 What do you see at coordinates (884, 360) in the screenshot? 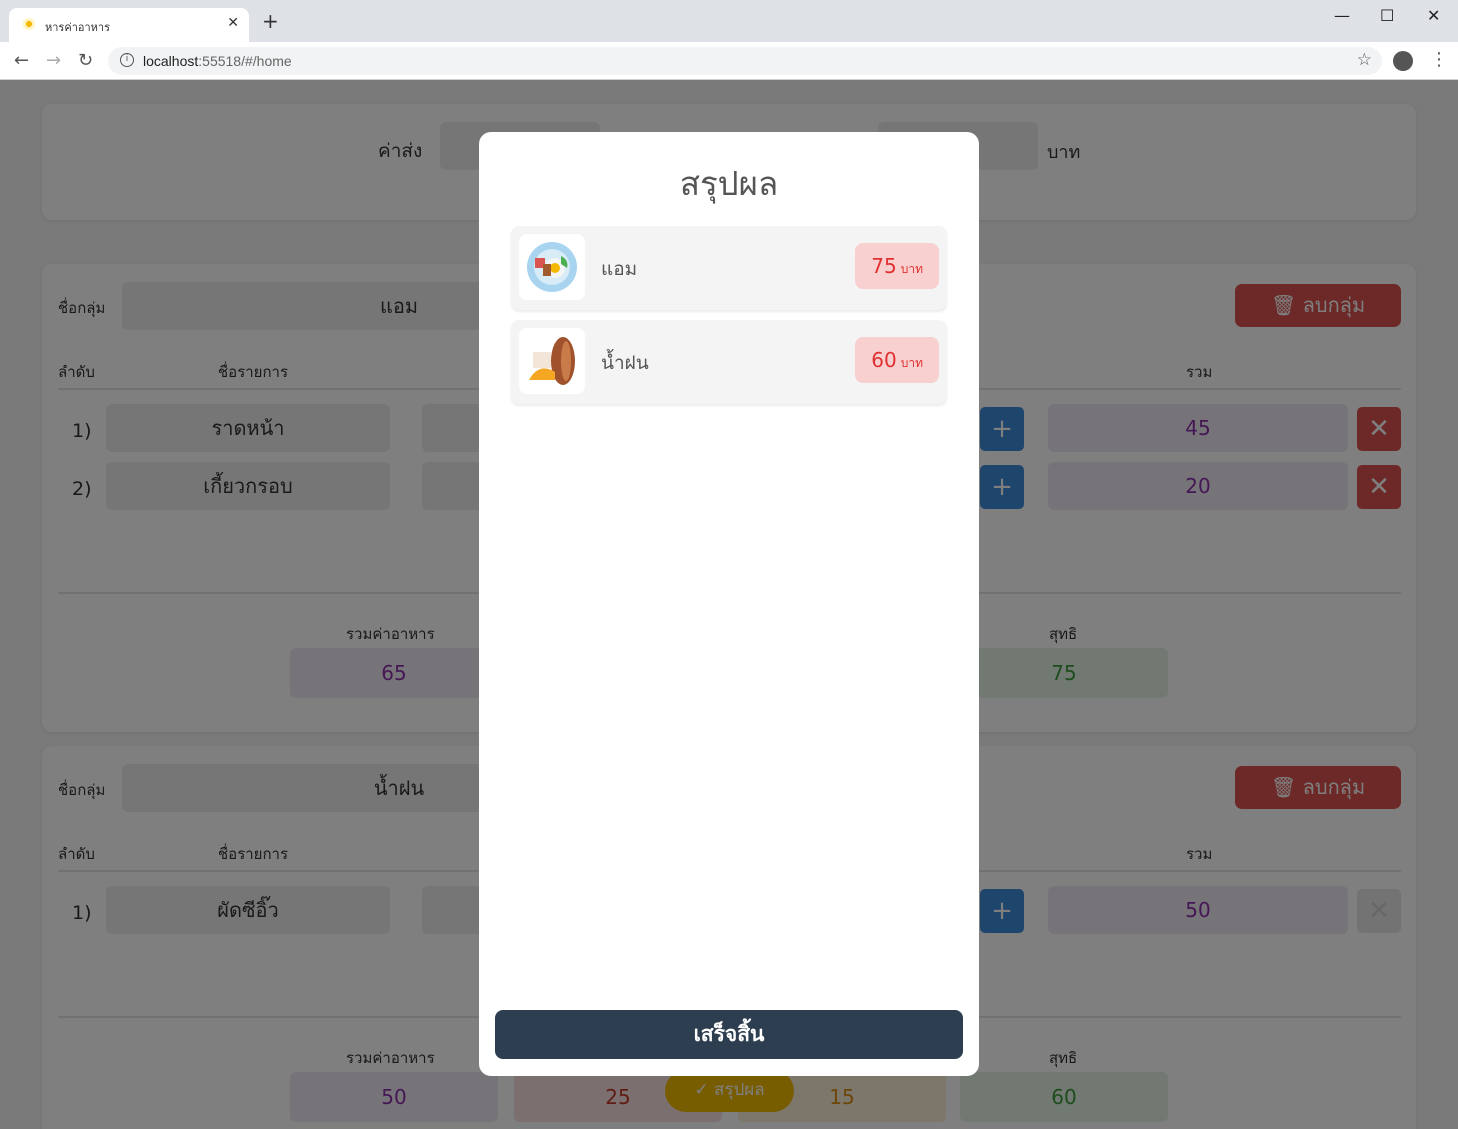
I see `result-amount: 60` at bounding box center [884, 360].